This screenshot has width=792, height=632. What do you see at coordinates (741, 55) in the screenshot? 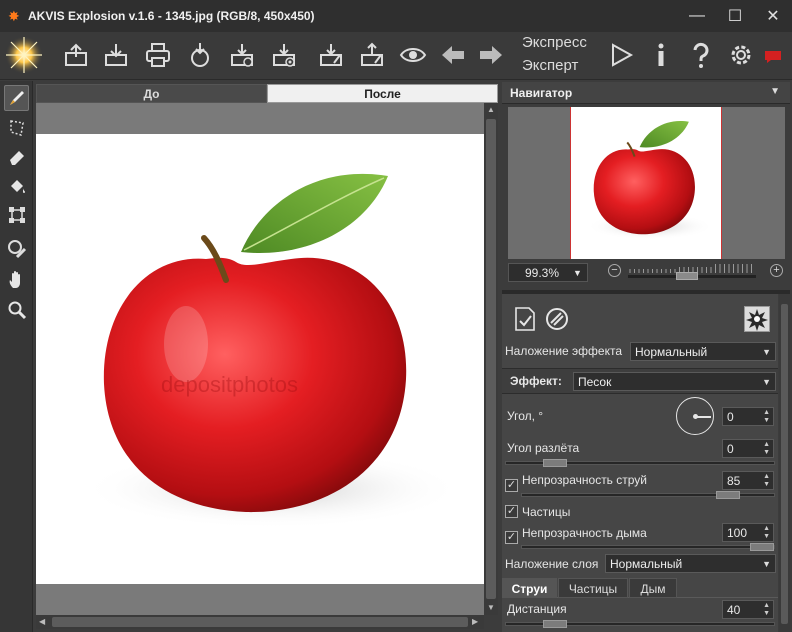
I see `settings-icon` at bounding box center [741, 55].